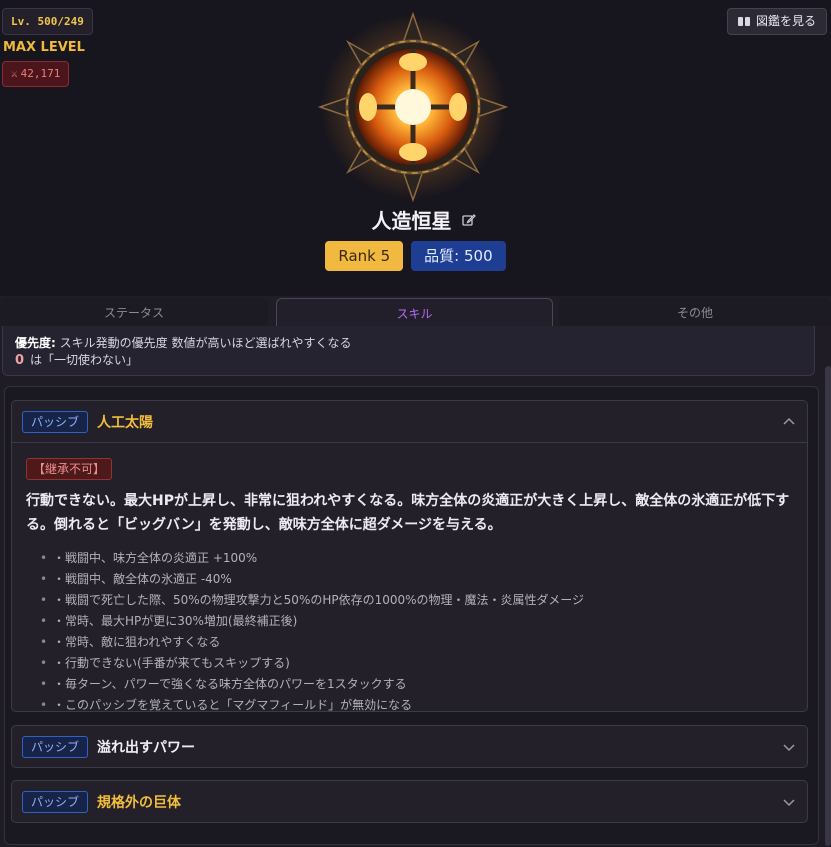  I want to click on skill-effect: ・行動できない(手番が来てもスキップする), so click(417, 663).